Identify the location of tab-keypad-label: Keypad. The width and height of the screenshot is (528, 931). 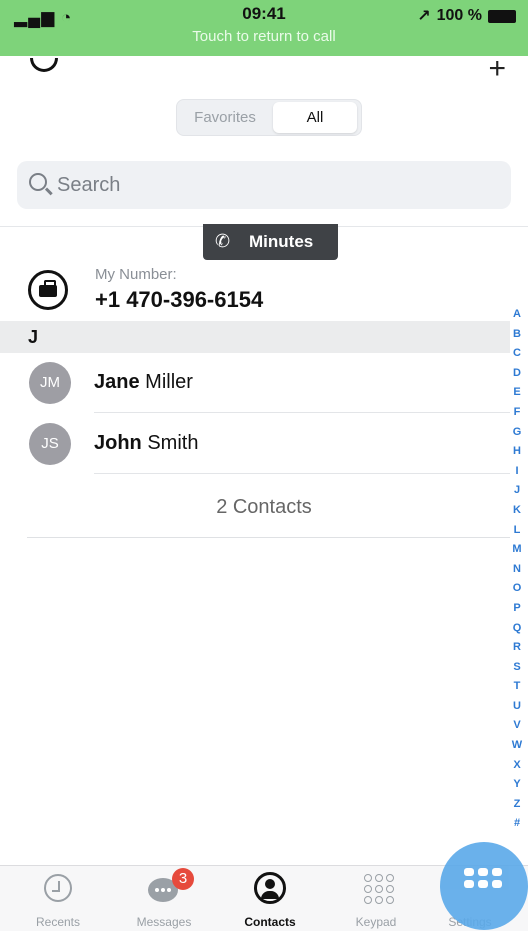
(376, 922).